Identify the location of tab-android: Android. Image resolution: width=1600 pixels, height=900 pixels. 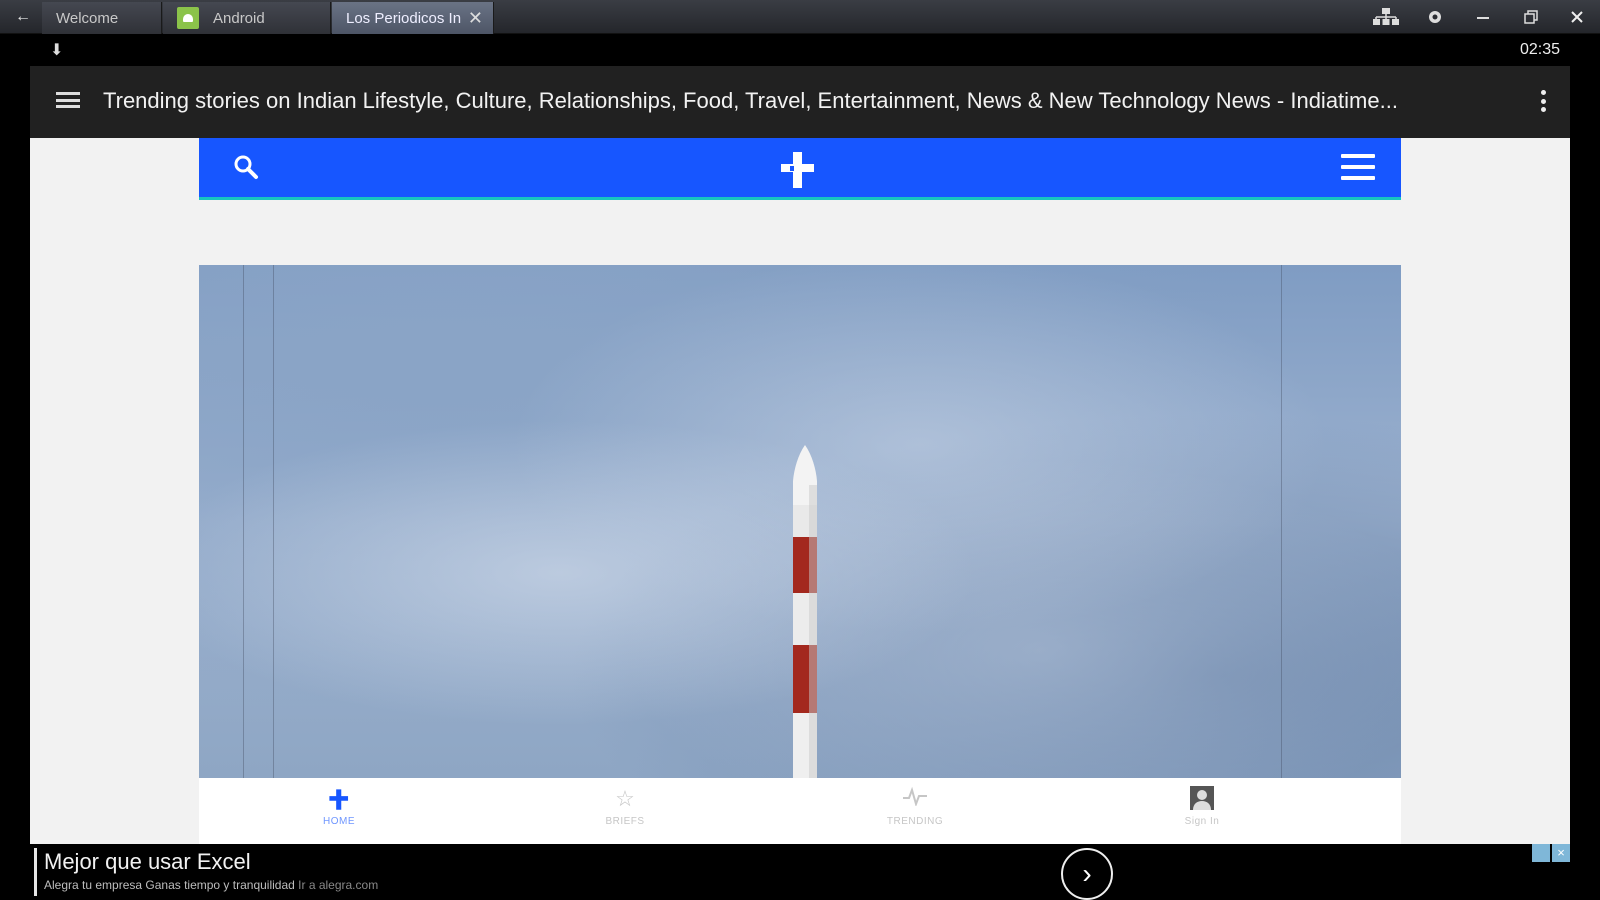
(247, 18).